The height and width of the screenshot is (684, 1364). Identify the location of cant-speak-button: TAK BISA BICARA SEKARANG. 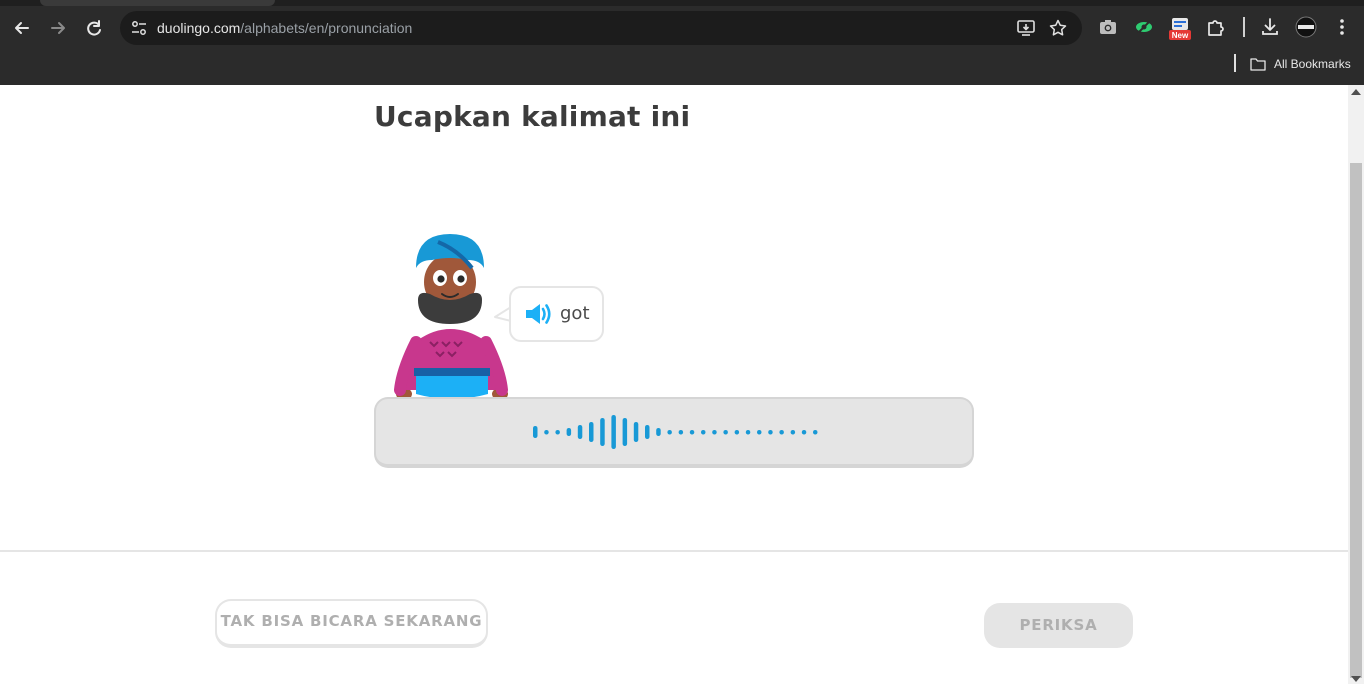
(351, 623).